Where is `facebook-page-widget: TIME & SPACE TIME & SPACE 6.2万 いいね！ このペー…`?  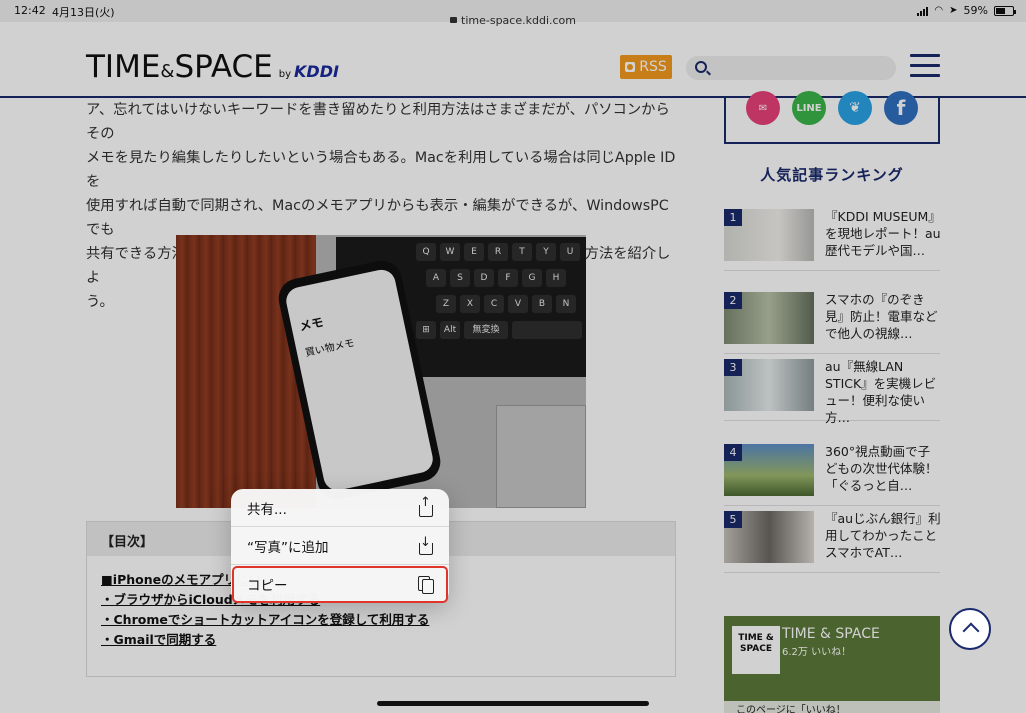 facebook-page-widget: TIME & SPACE TIME & SPACE 6.2万 いいね！ このペー… is located at coordinates (832, 664).